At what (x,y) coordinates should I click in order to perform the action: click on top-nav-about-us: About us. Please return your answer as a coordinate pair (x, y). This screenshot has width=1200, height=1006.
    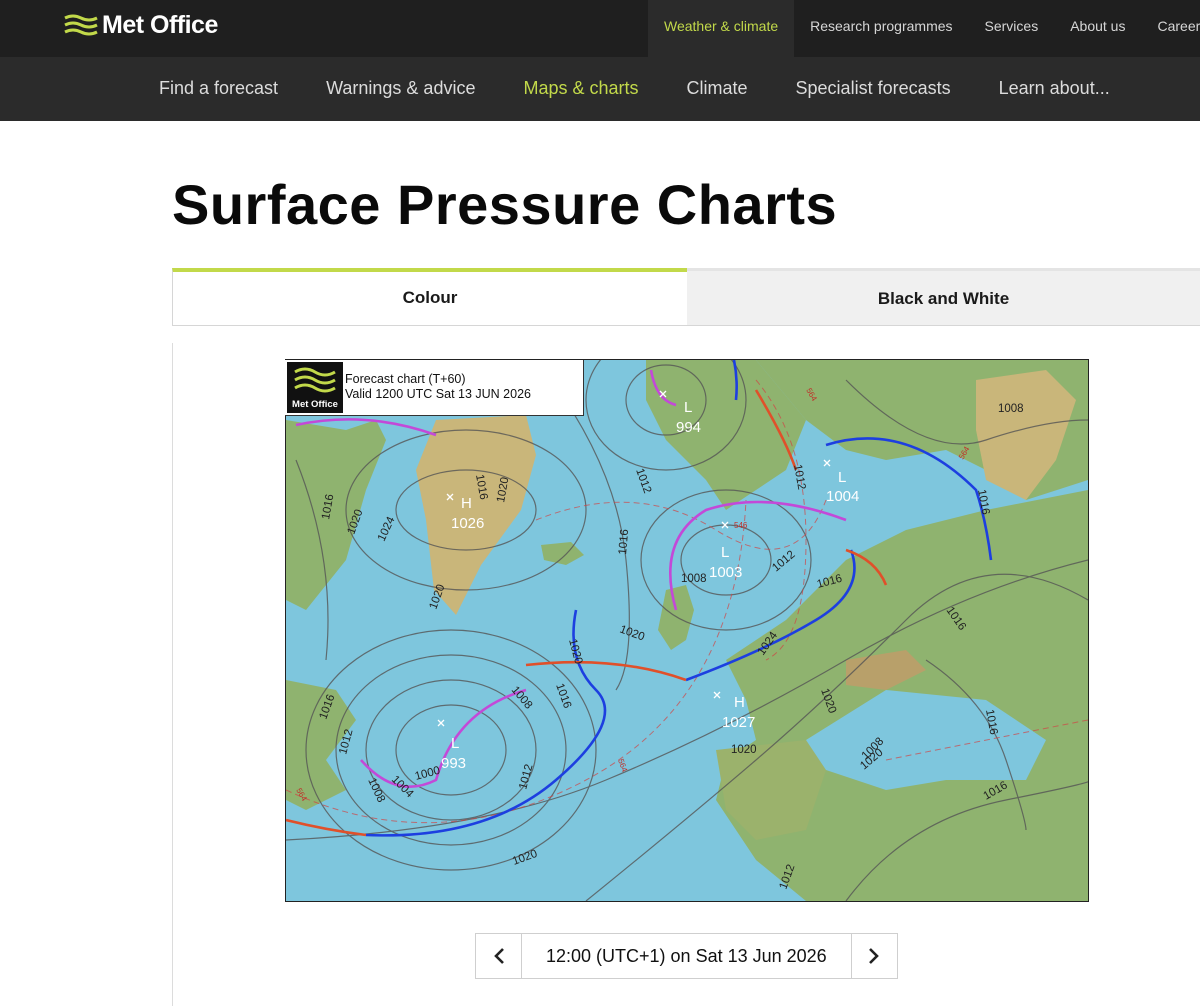
    Looking at the image, I should click on (1097, 28).